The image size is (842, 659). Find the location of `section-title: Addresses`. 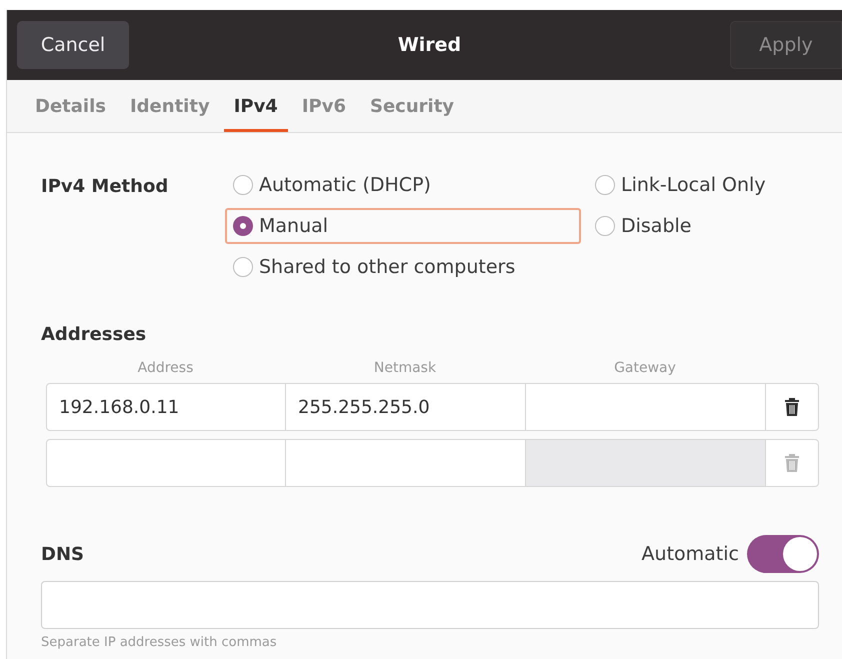

section-title: Addresses is located at coordinates (94, 335).